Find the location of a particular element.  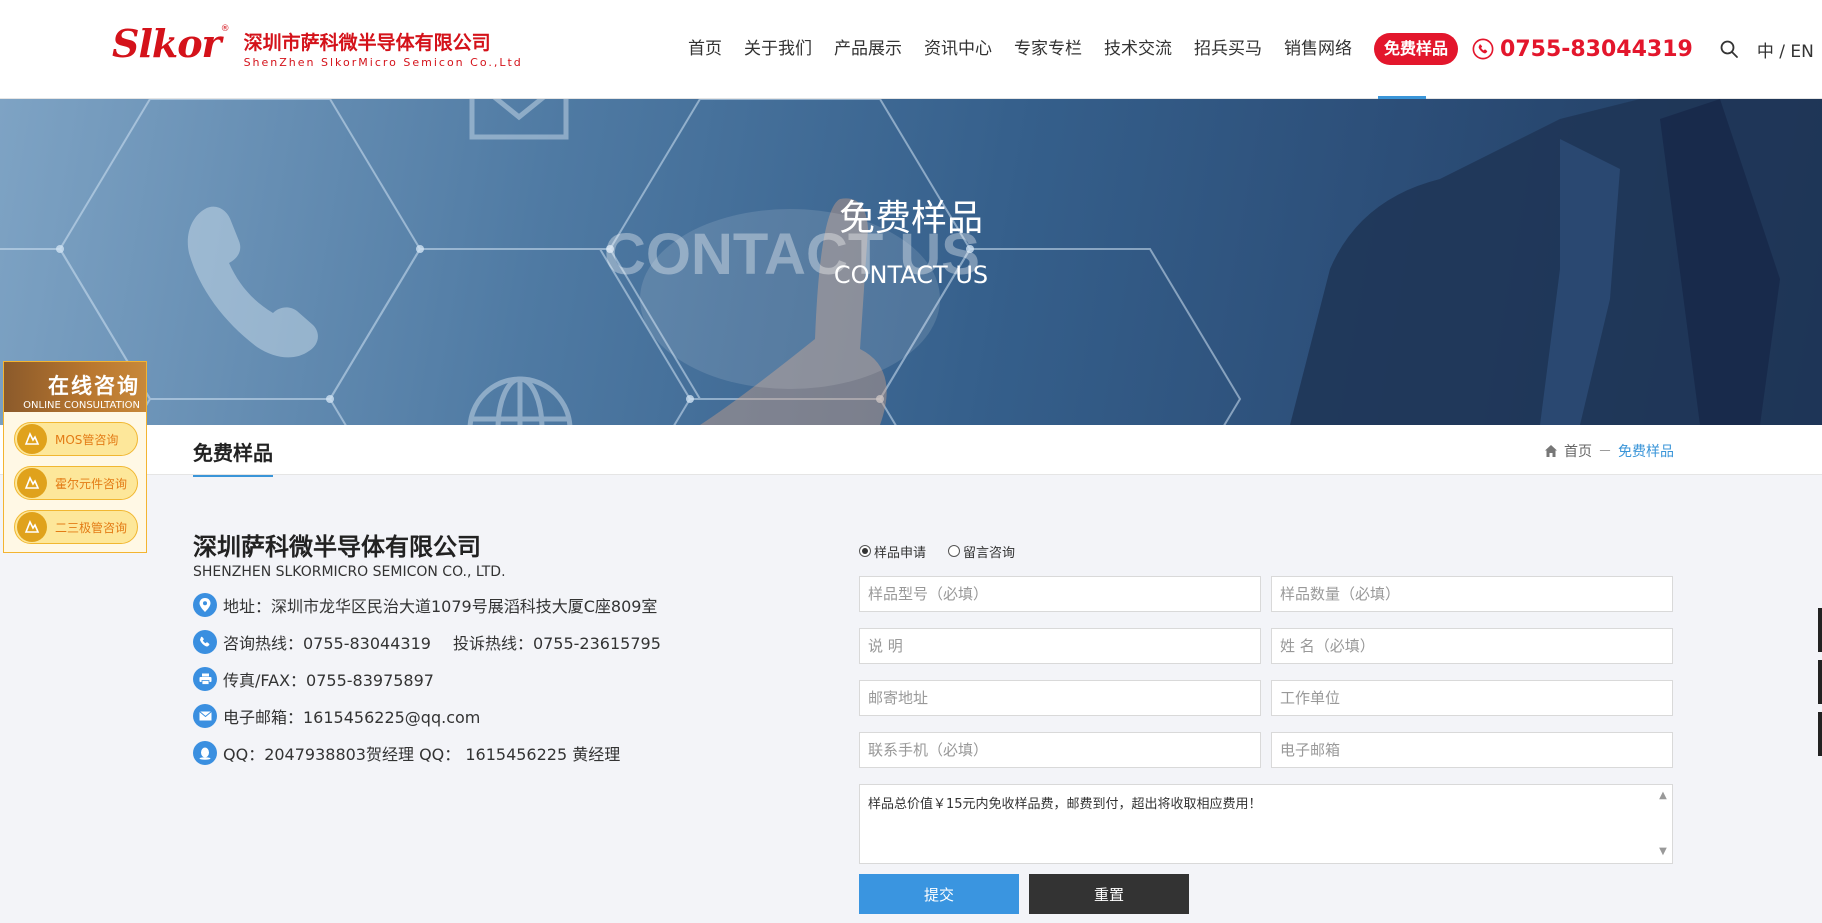

radio-dot-unchecked is located at coordinates (954, 551).